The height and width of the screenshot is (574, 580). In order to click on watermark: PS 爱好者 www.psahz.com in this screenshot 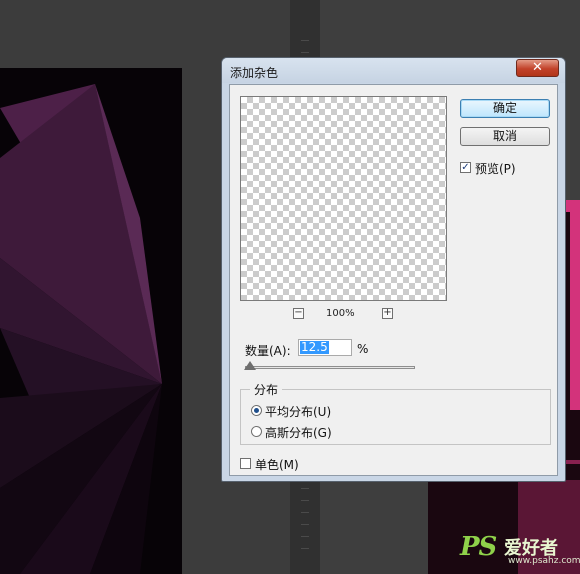, I will do `click(520, 550)`.